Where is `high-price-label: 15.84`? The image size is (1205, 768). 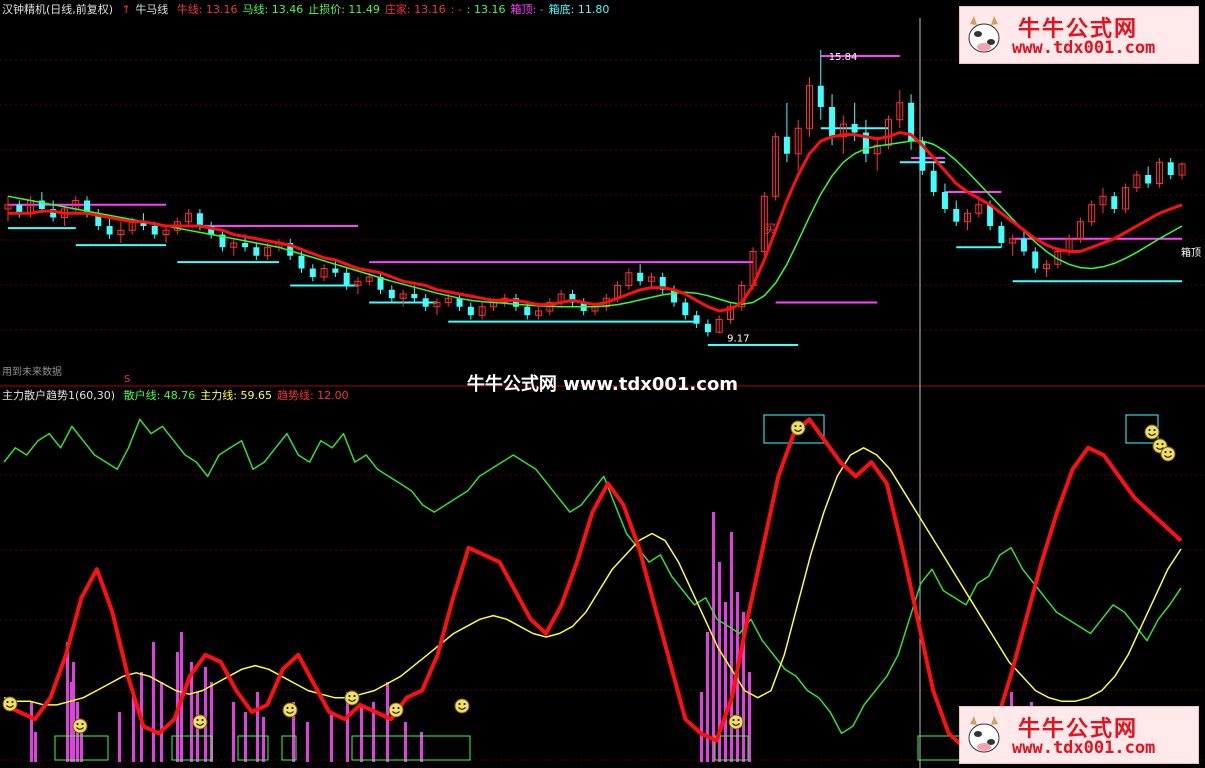 high-price-label: 15.84 is located at coordinates (843, 57).